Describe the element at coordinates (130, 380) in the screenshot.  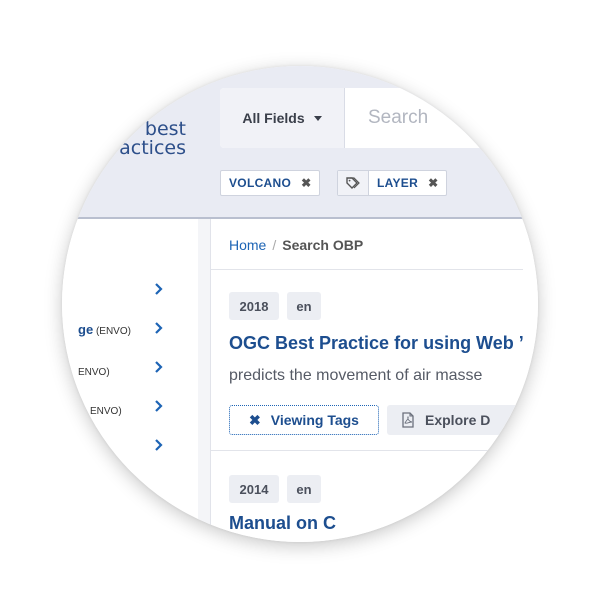
I see `filter-sidebar: ge (ENVO) ENVO) ENVO)` at that location.